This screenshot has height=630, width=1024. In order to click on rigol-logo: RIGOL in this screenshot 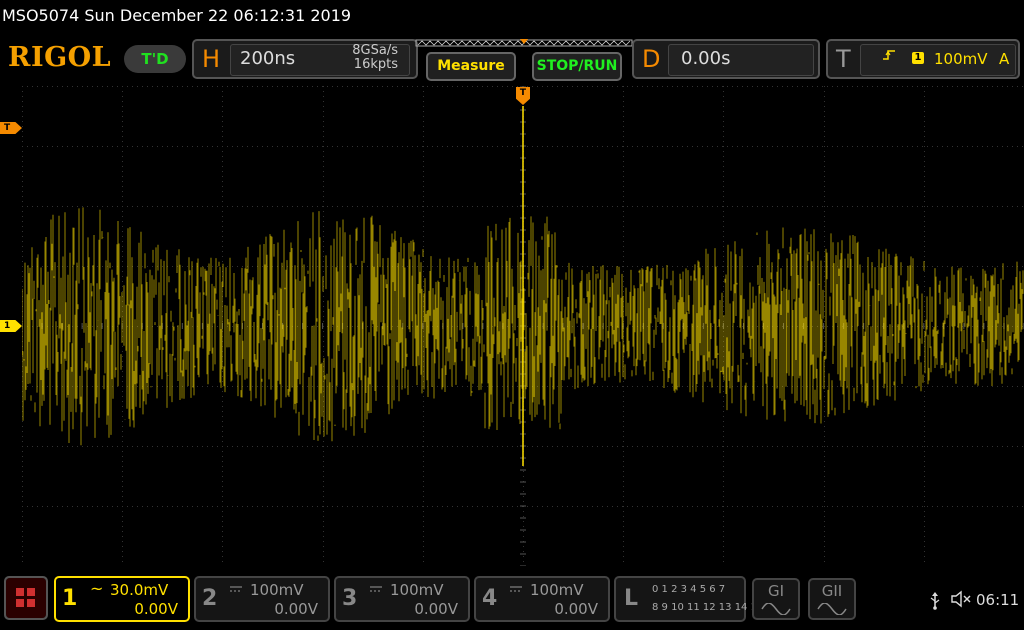, I will do `click(60, 57)`.